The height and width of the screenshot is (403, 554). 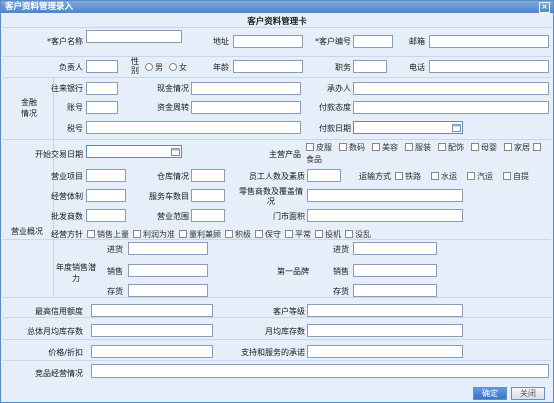 I want to click on address-input, so click(x=268, y=41).